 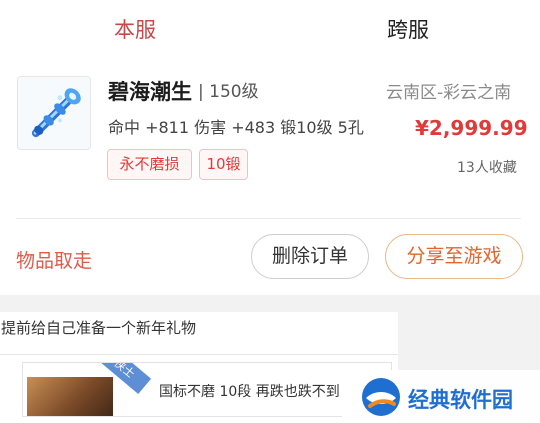 I want to click on watermark-logo-icon, so click(x=381, y=397).